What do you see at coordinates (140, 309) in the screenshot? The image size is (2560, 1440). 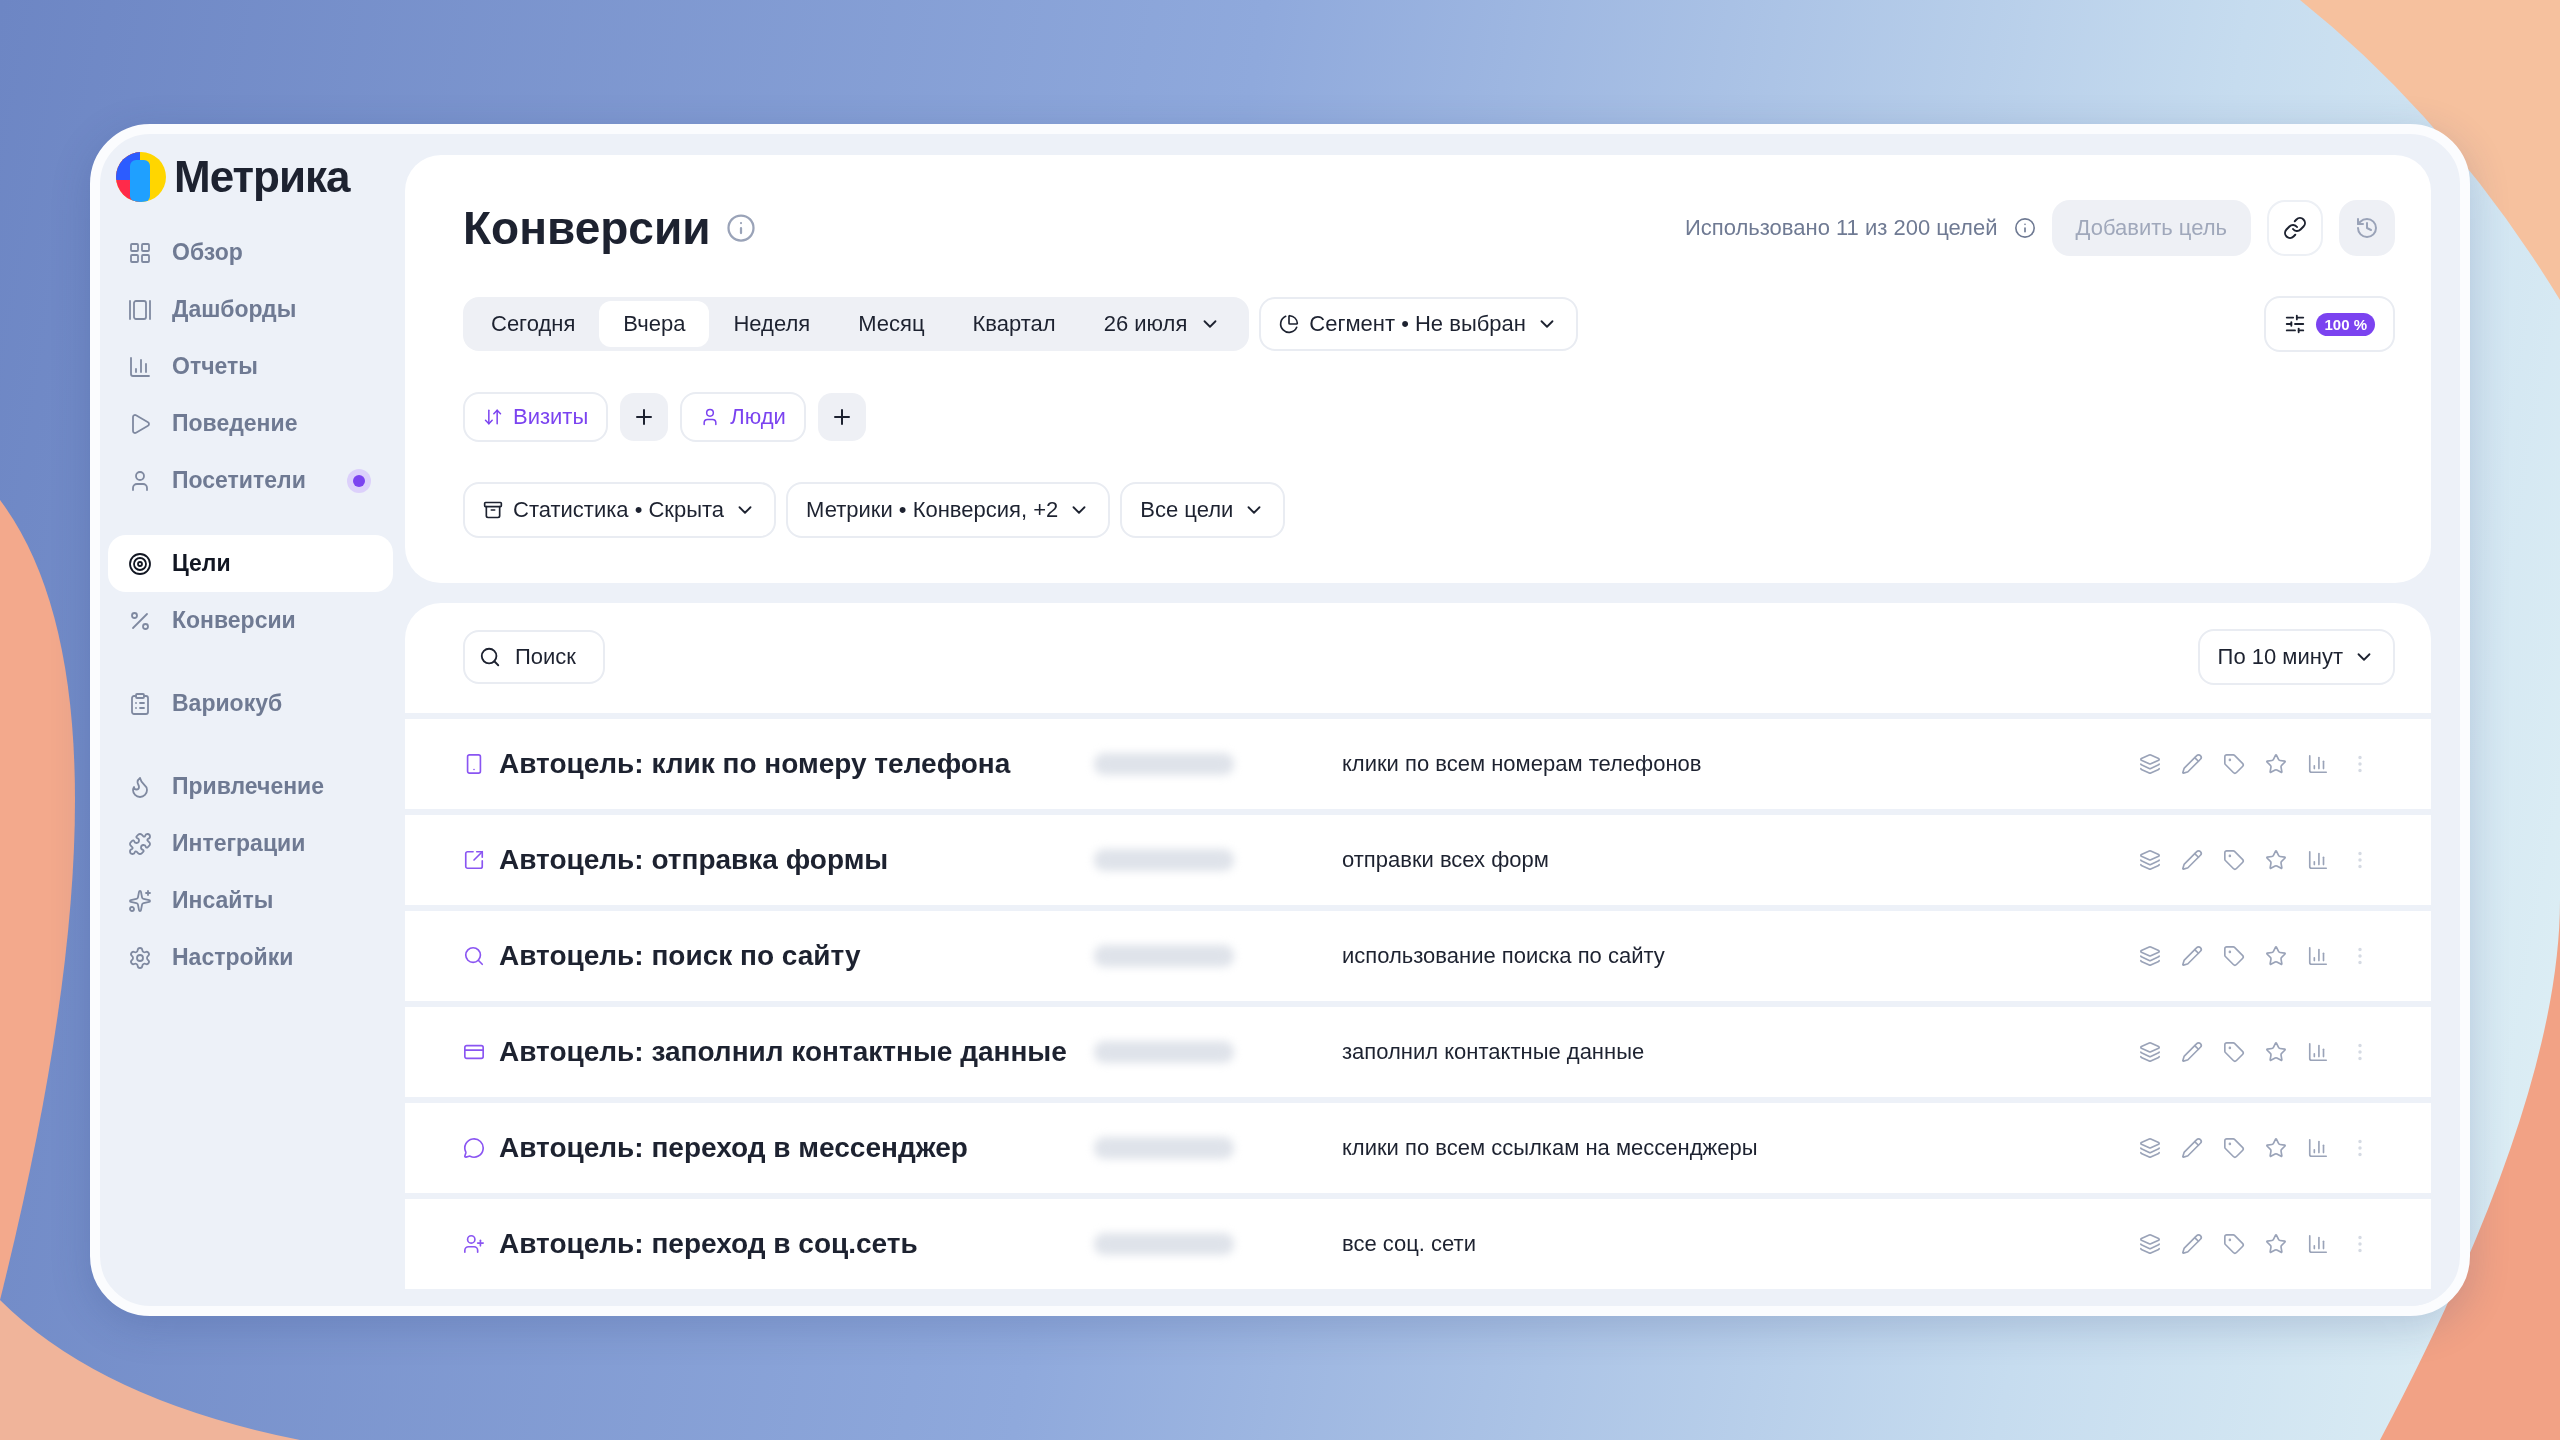 I see `dashboard-icon` at bounding box center [140, 309].